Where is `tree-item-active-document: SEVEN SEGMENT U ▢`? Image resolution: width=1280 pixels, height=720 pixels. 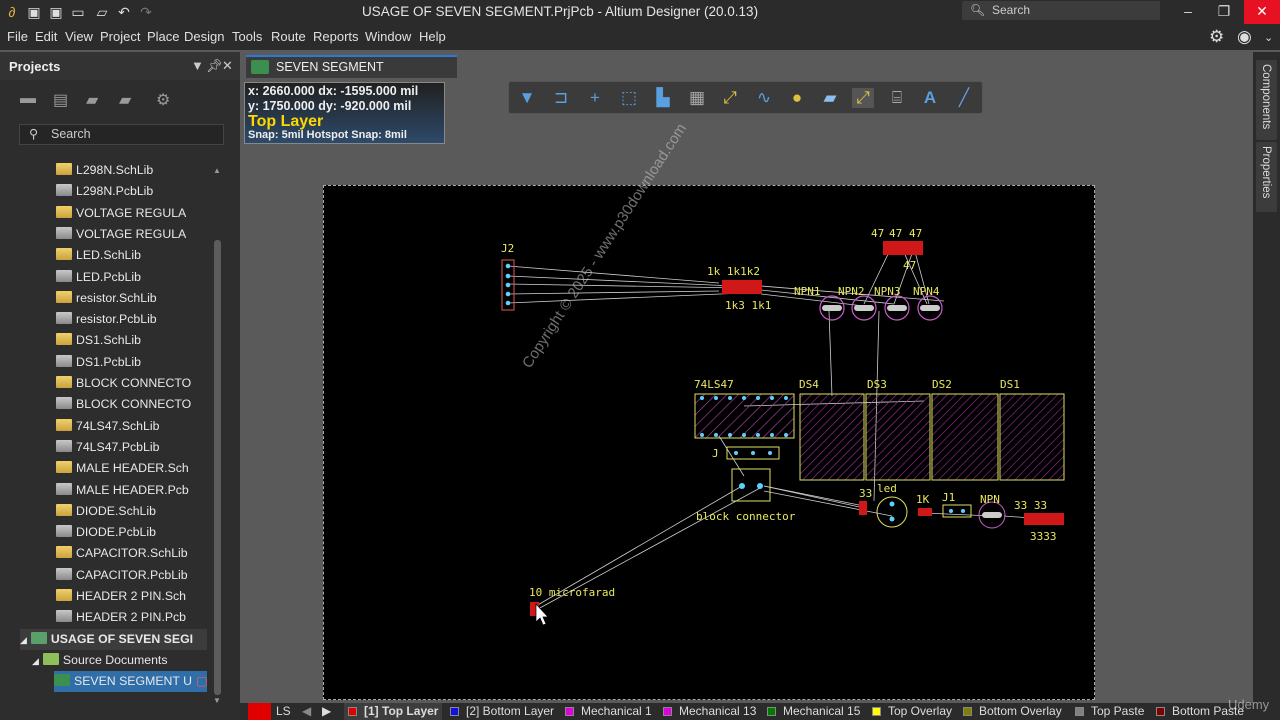 tree-item-active-document: SEVEN SEGMENT U ▢ is located at coordinates (130, 682).